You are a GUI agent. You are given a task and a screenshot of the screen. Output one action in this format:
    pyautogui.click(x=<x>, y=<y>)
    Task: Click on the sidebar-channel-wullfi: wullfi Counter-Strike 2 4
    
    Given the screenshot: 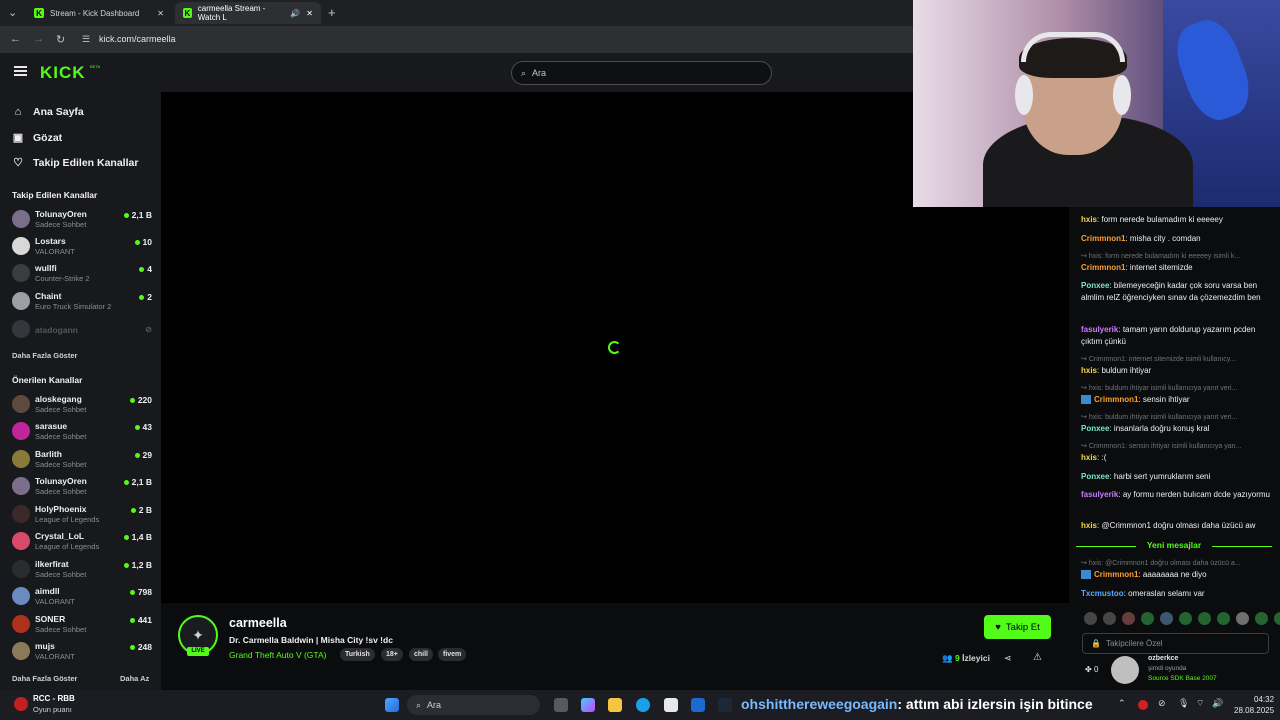 What is the action you would take?
    pyautogui.click(x=82, y=274)
    